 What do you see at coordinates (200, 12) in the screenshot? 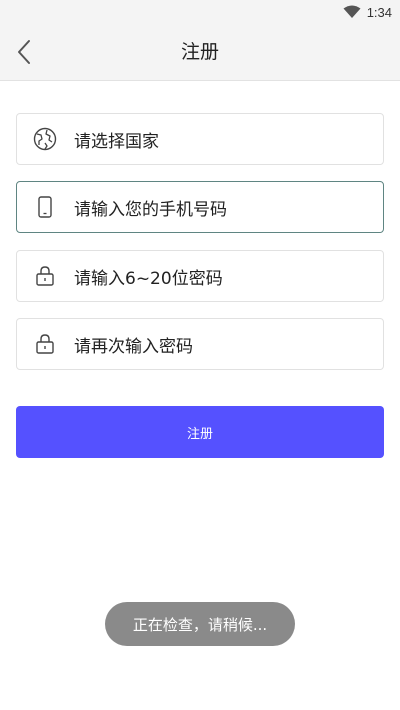
I see `status-bar: 1:34` at bounding box center [200, 12].